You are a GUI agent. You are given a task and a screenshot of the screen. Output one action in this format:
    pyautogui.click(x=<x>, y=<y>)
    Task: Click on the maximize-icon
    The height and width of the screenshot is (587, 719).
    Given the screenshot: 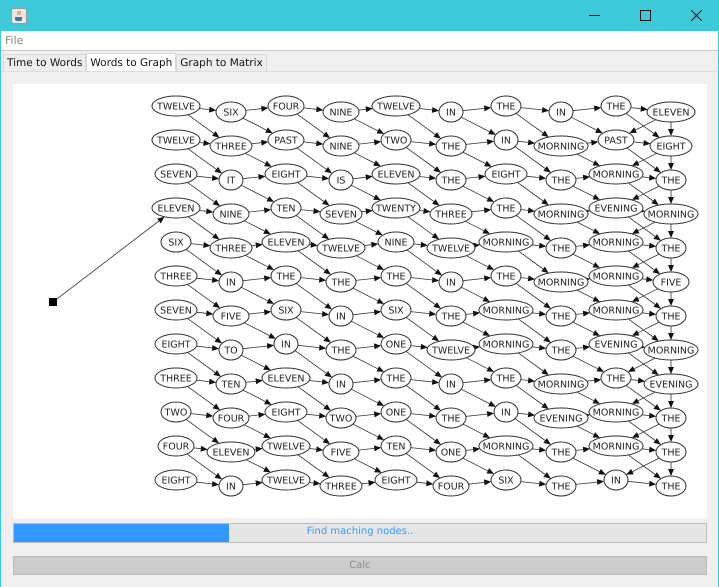 What is the action you would take?
    pyautogui.click(x=645, y=15)
    